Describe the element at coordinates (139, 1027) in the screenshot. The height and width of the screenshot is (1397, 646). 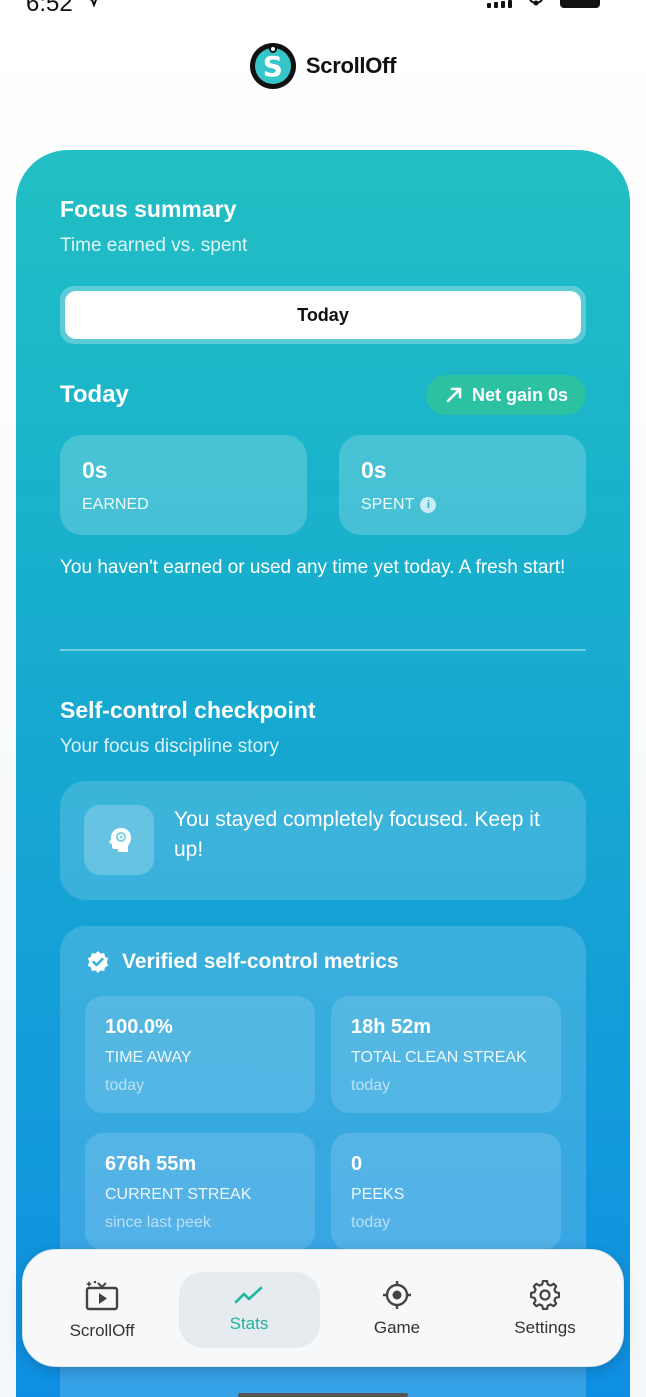
I see `metric-value: 100.0%` at that location.